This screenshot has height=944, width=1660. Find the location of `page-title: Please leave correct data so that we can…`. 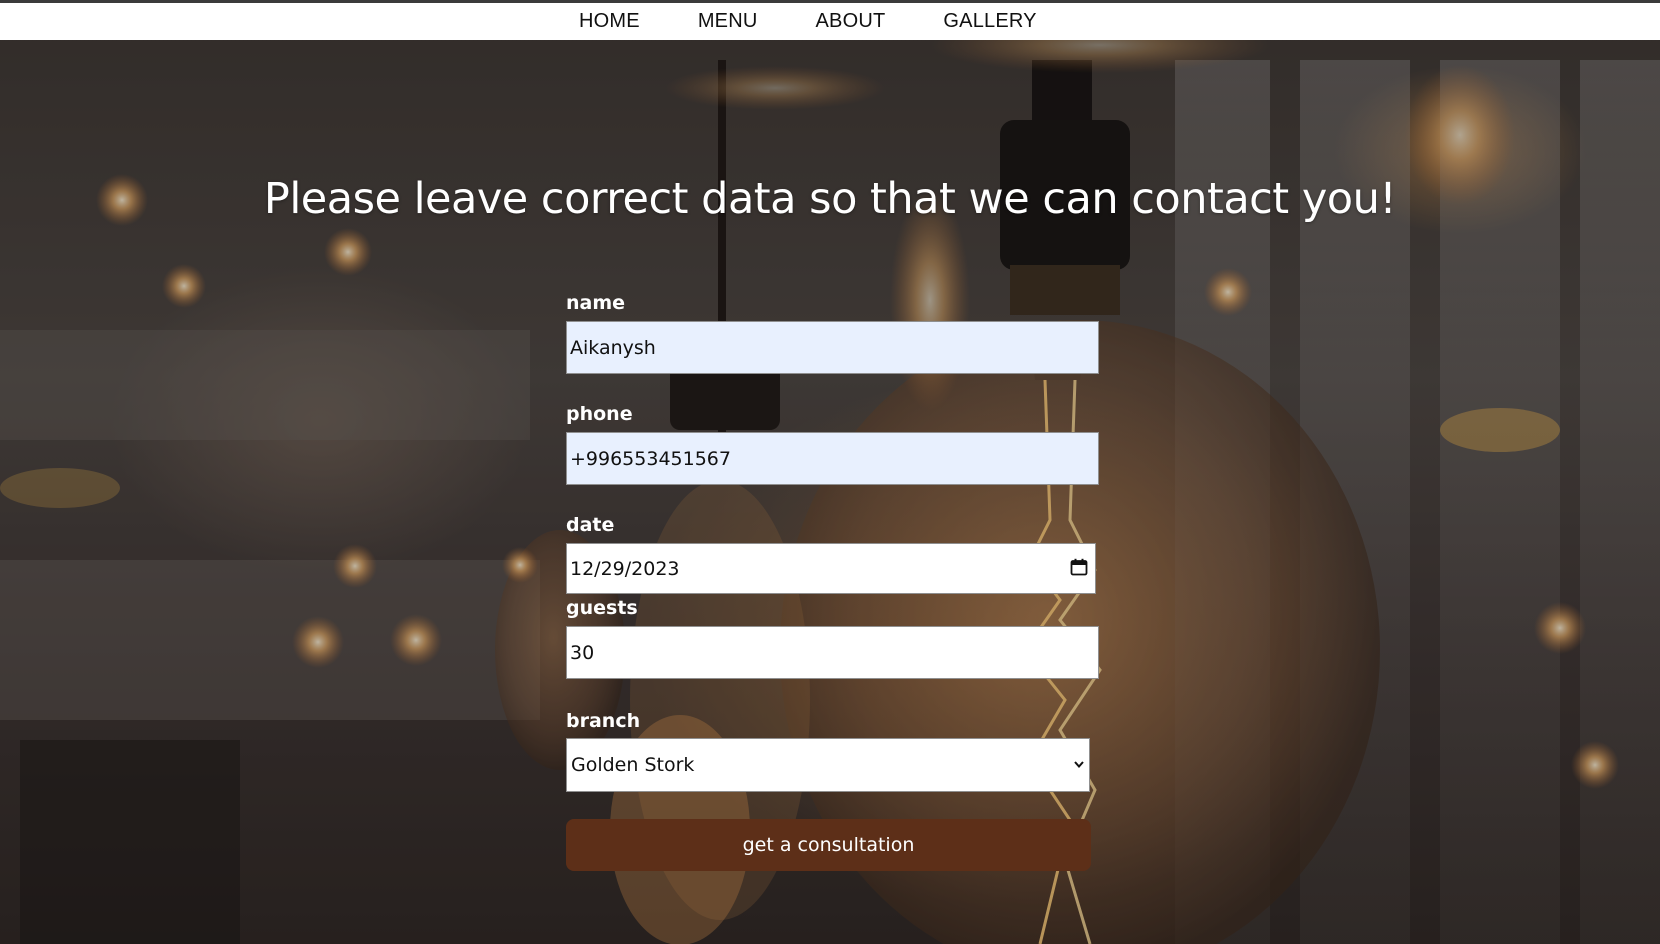

page-title: Please leave correct data so that we can… is located at coordinates (830, 199).